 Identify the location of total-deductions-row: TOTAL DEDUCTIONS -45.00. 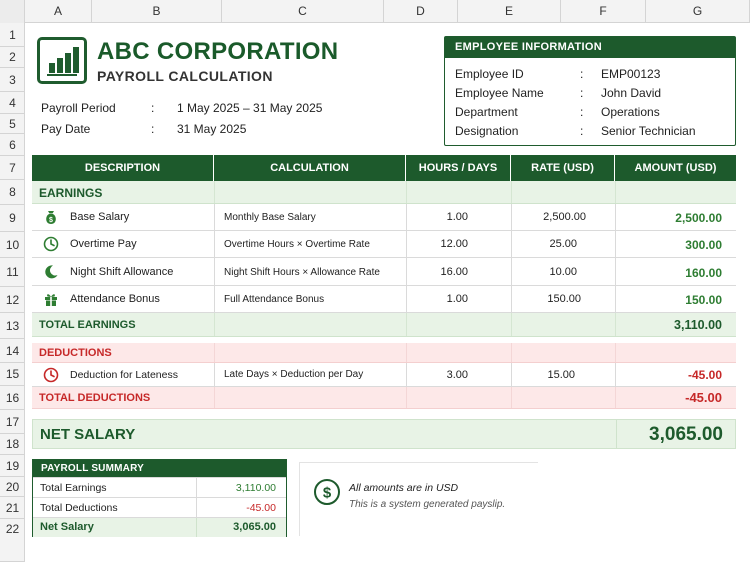
(384, 398).